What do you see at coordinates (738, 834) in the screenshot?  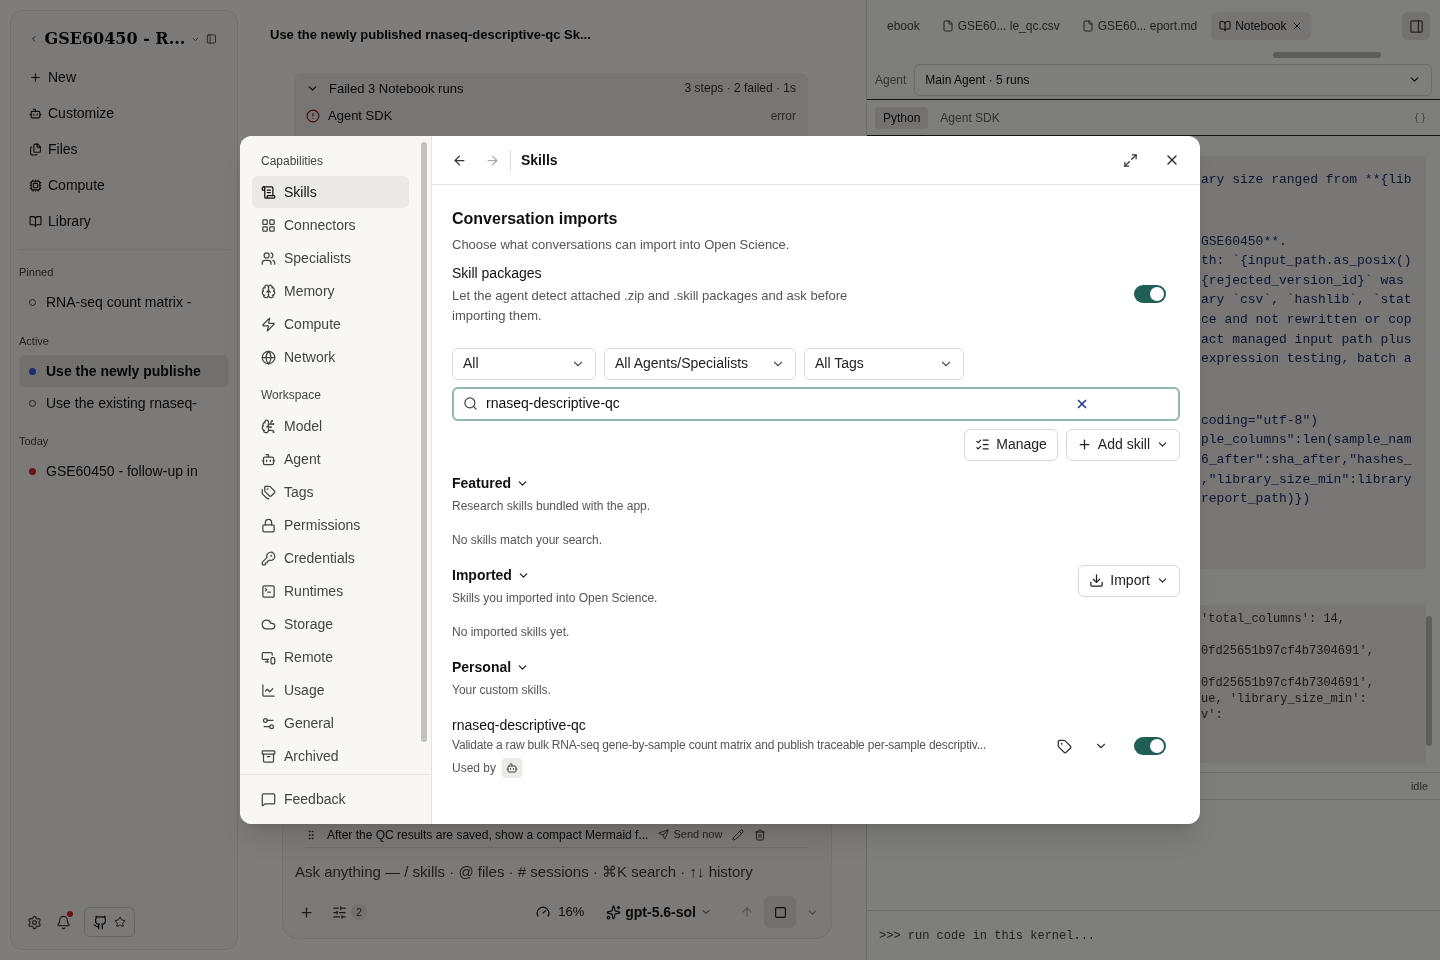 I see `edit-icon` at bounding box center [738, 834].